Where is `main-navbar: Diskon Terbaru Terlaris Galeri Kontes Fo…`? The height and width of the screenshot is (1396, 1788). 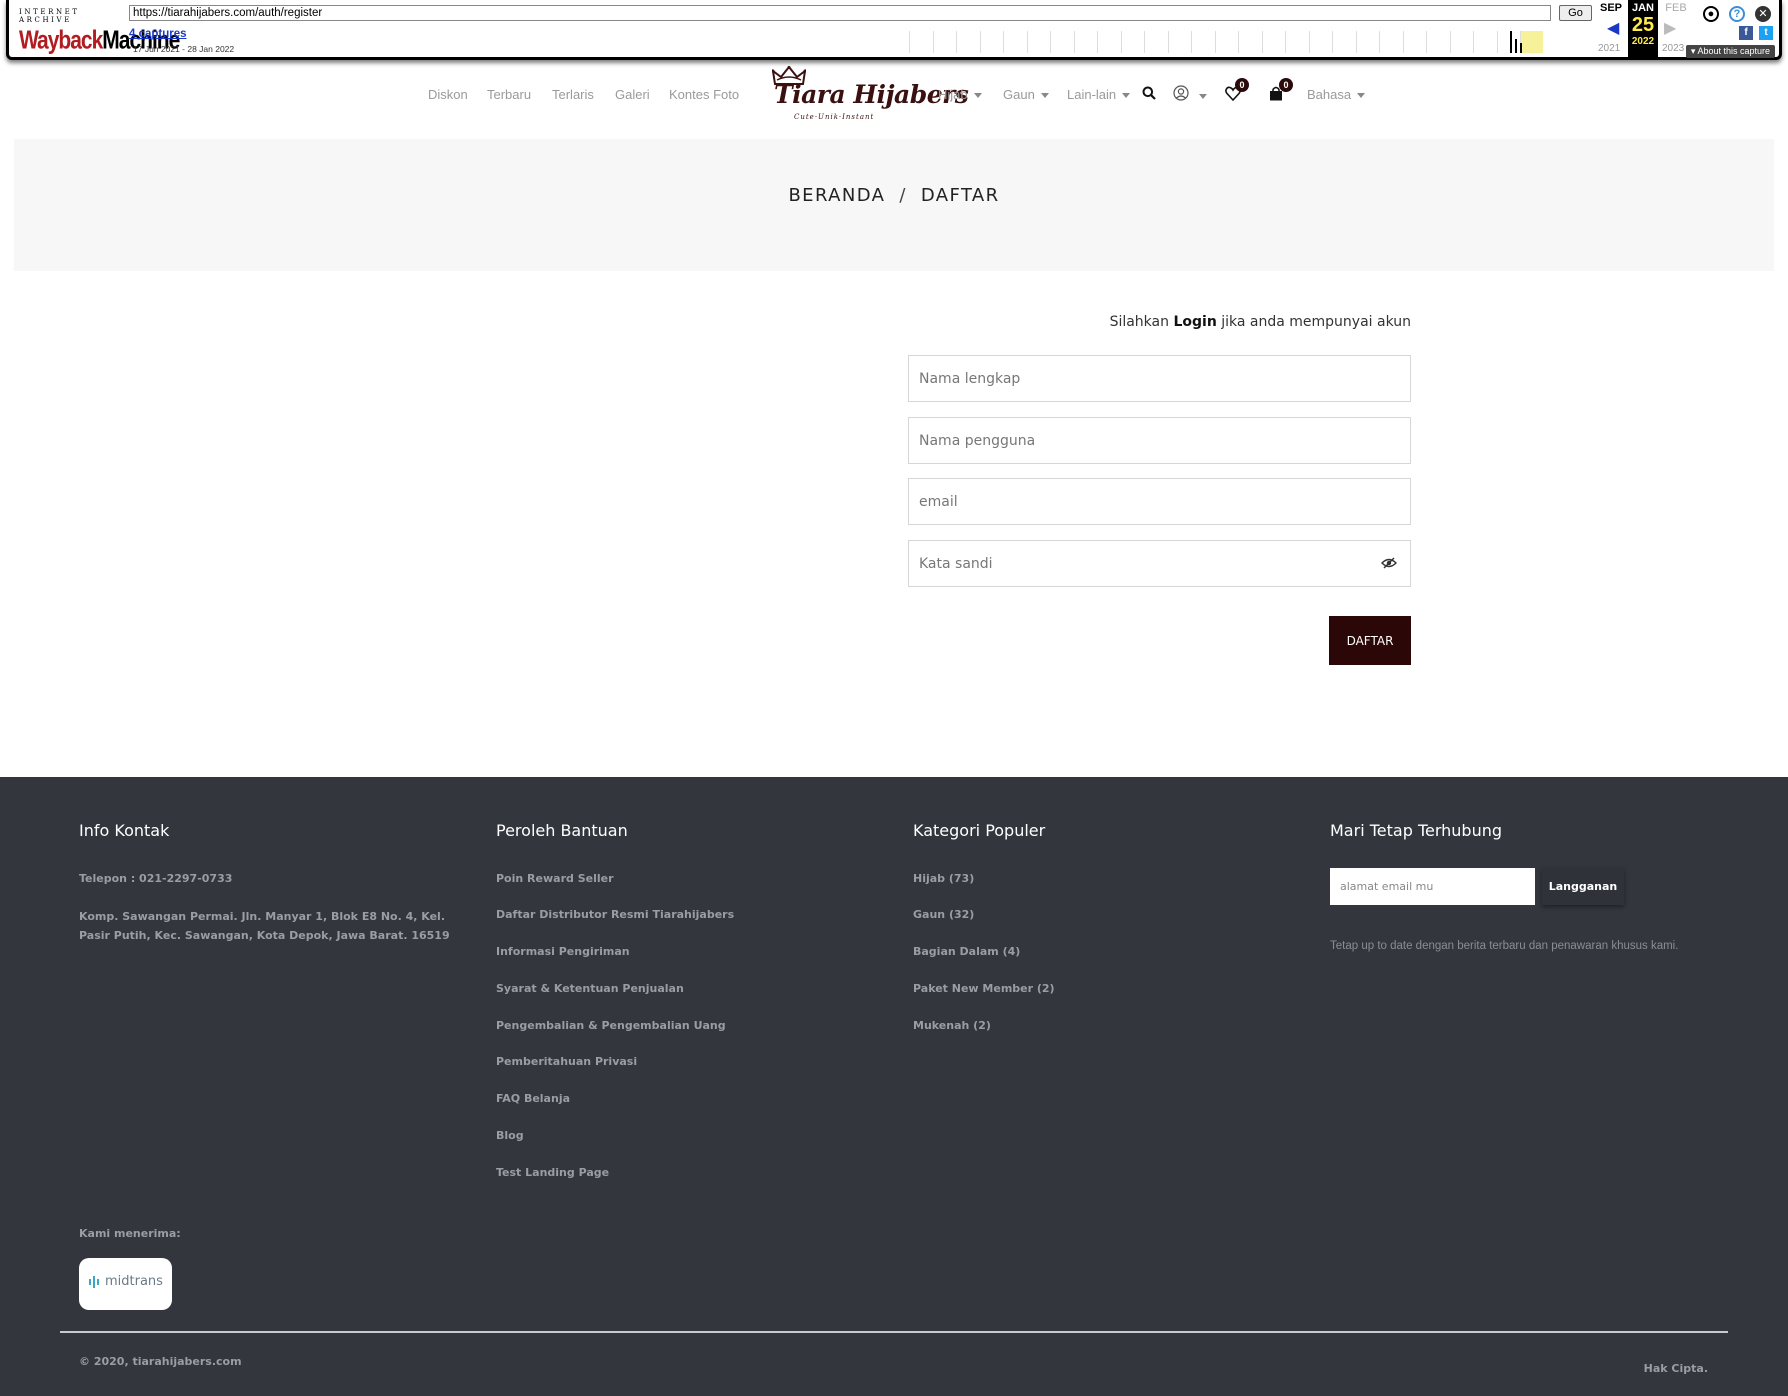 main-navbar: Diskon Terbaru Terlaris Galeri Kontes Fo… is located at coordinates (894, 94).